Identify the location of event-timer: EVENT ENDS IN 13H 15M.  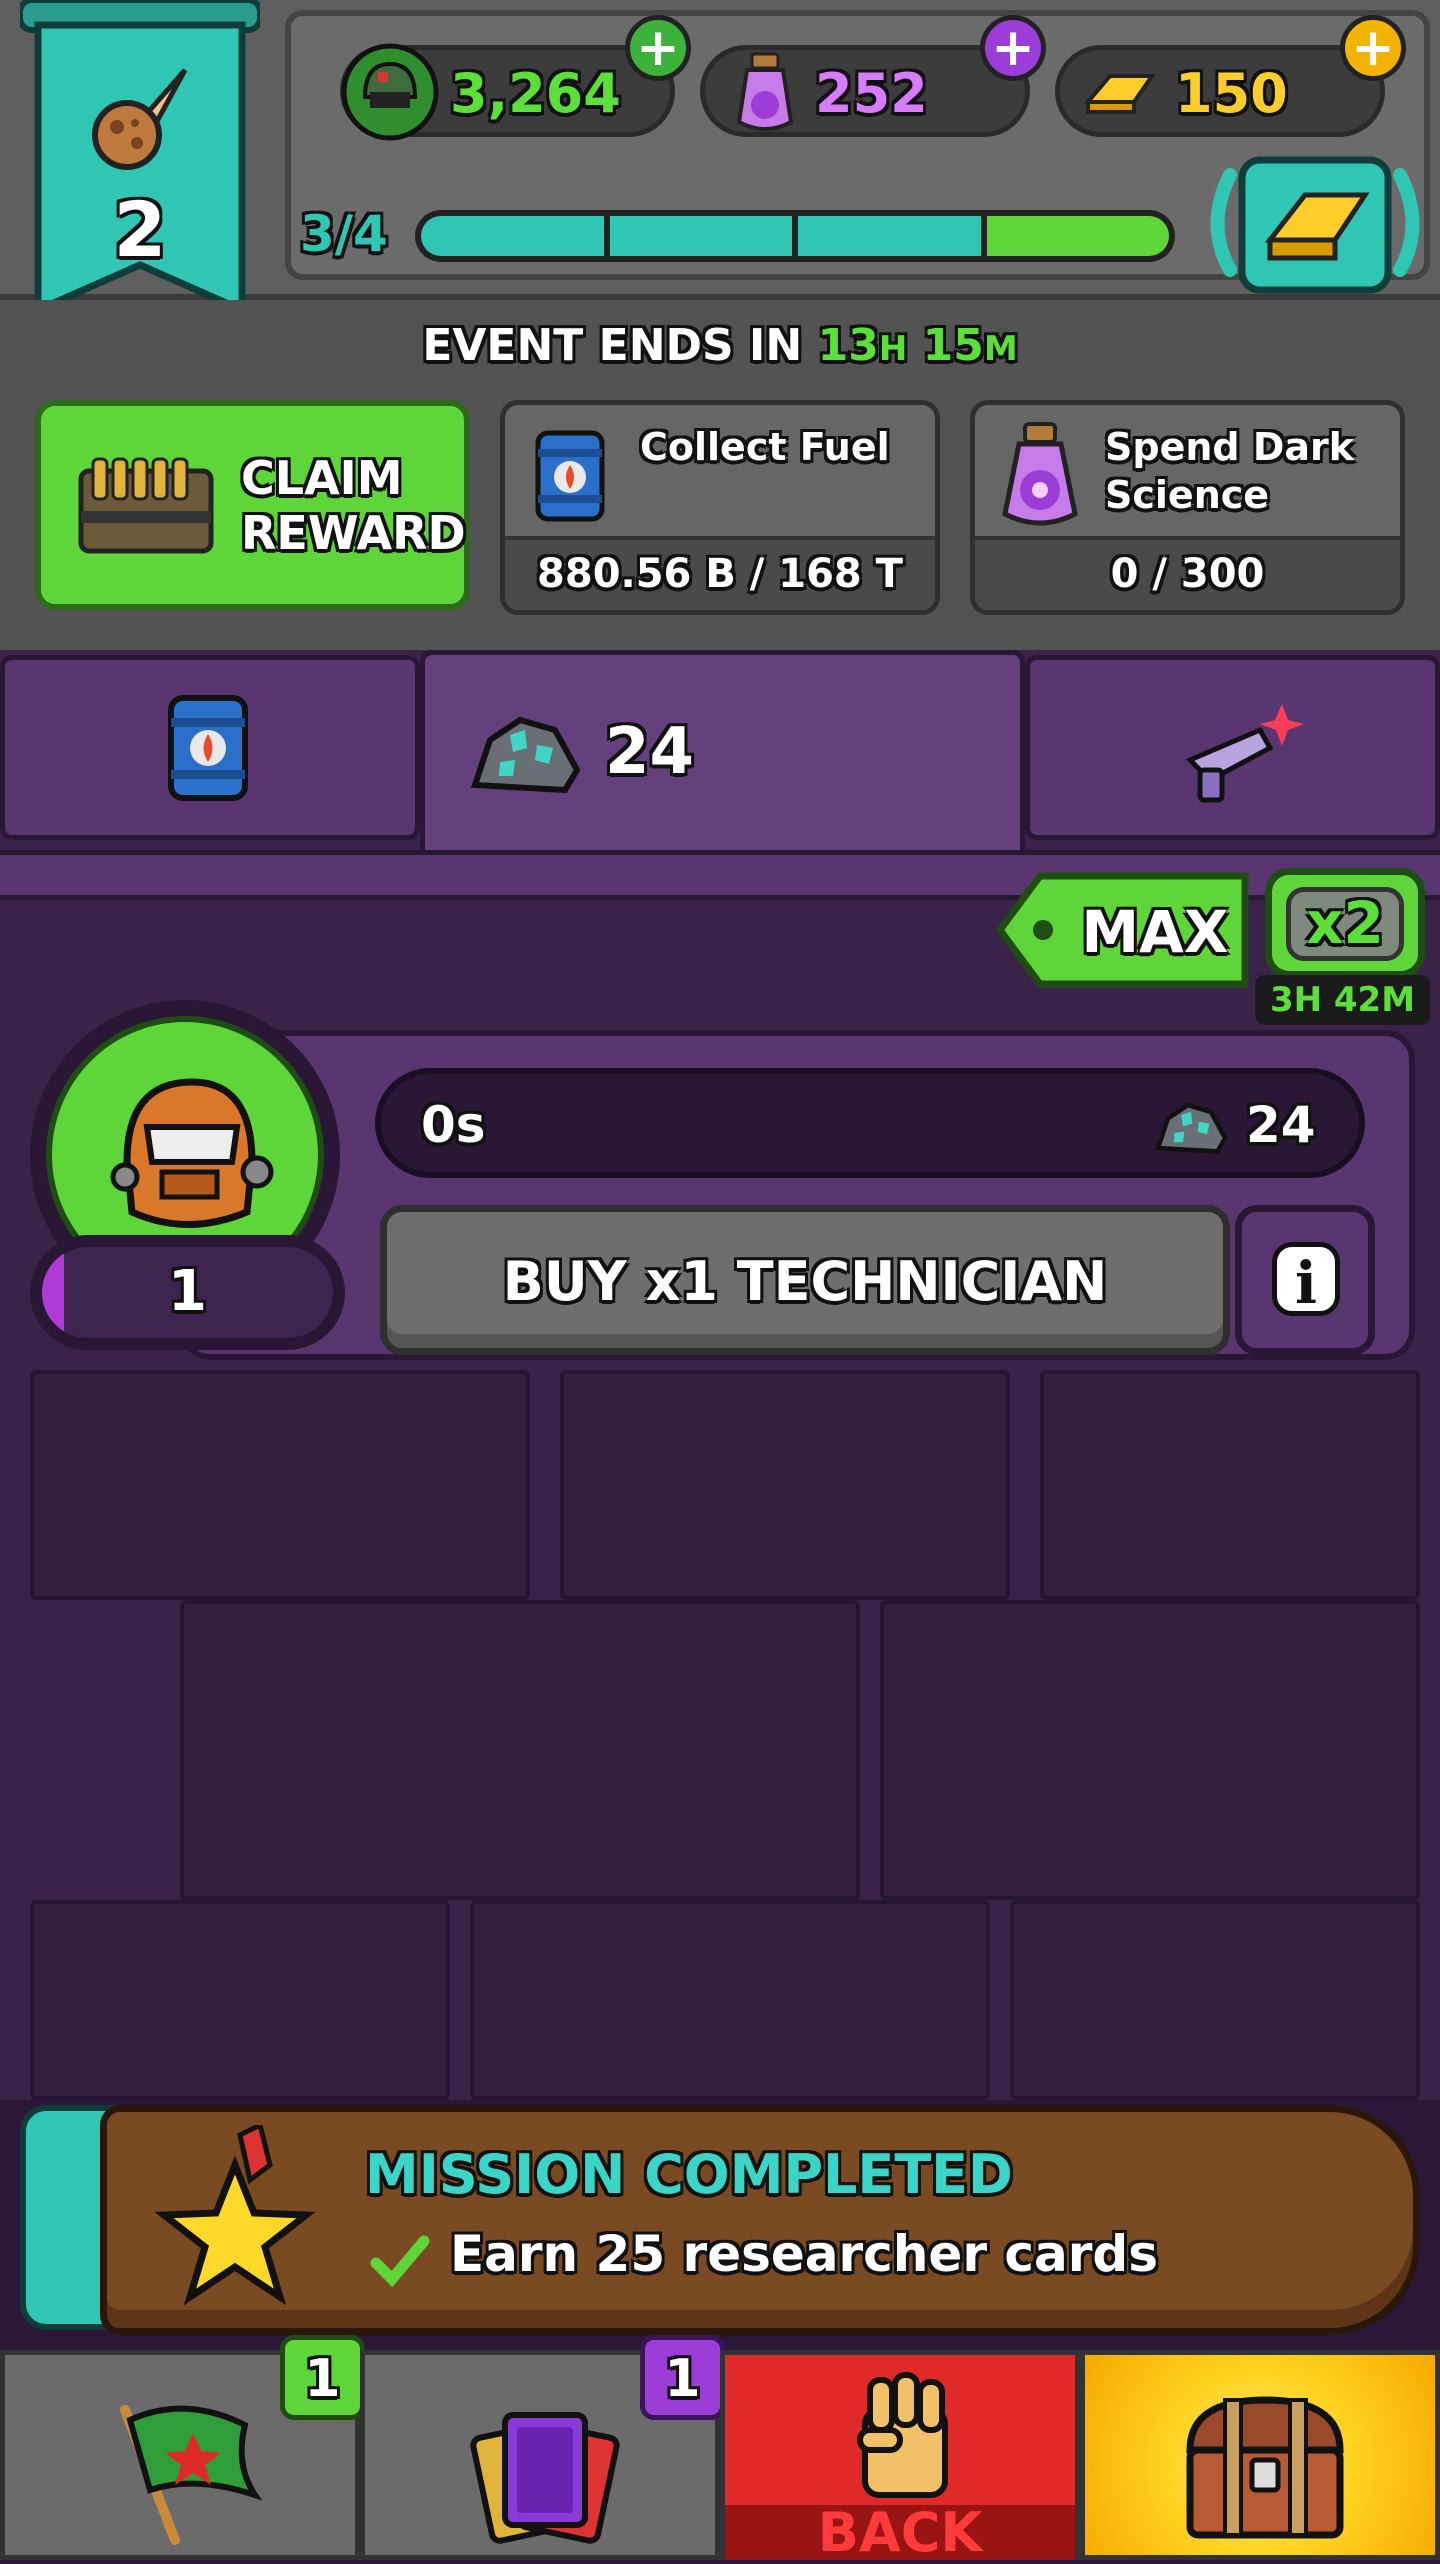
(720, 345).